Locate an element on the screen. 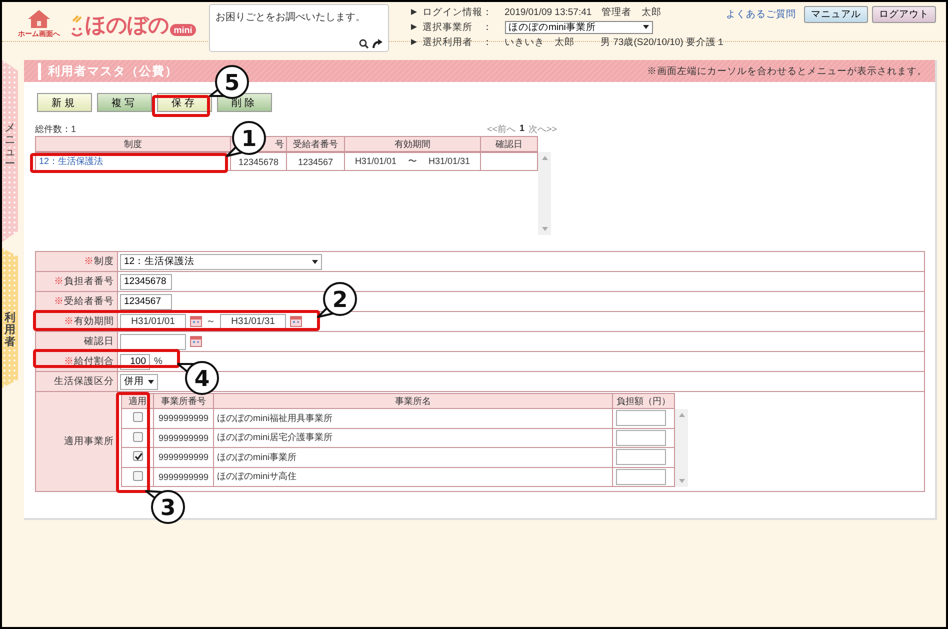  field-label: ※負担者番号 is located at coordinates (77, 282).